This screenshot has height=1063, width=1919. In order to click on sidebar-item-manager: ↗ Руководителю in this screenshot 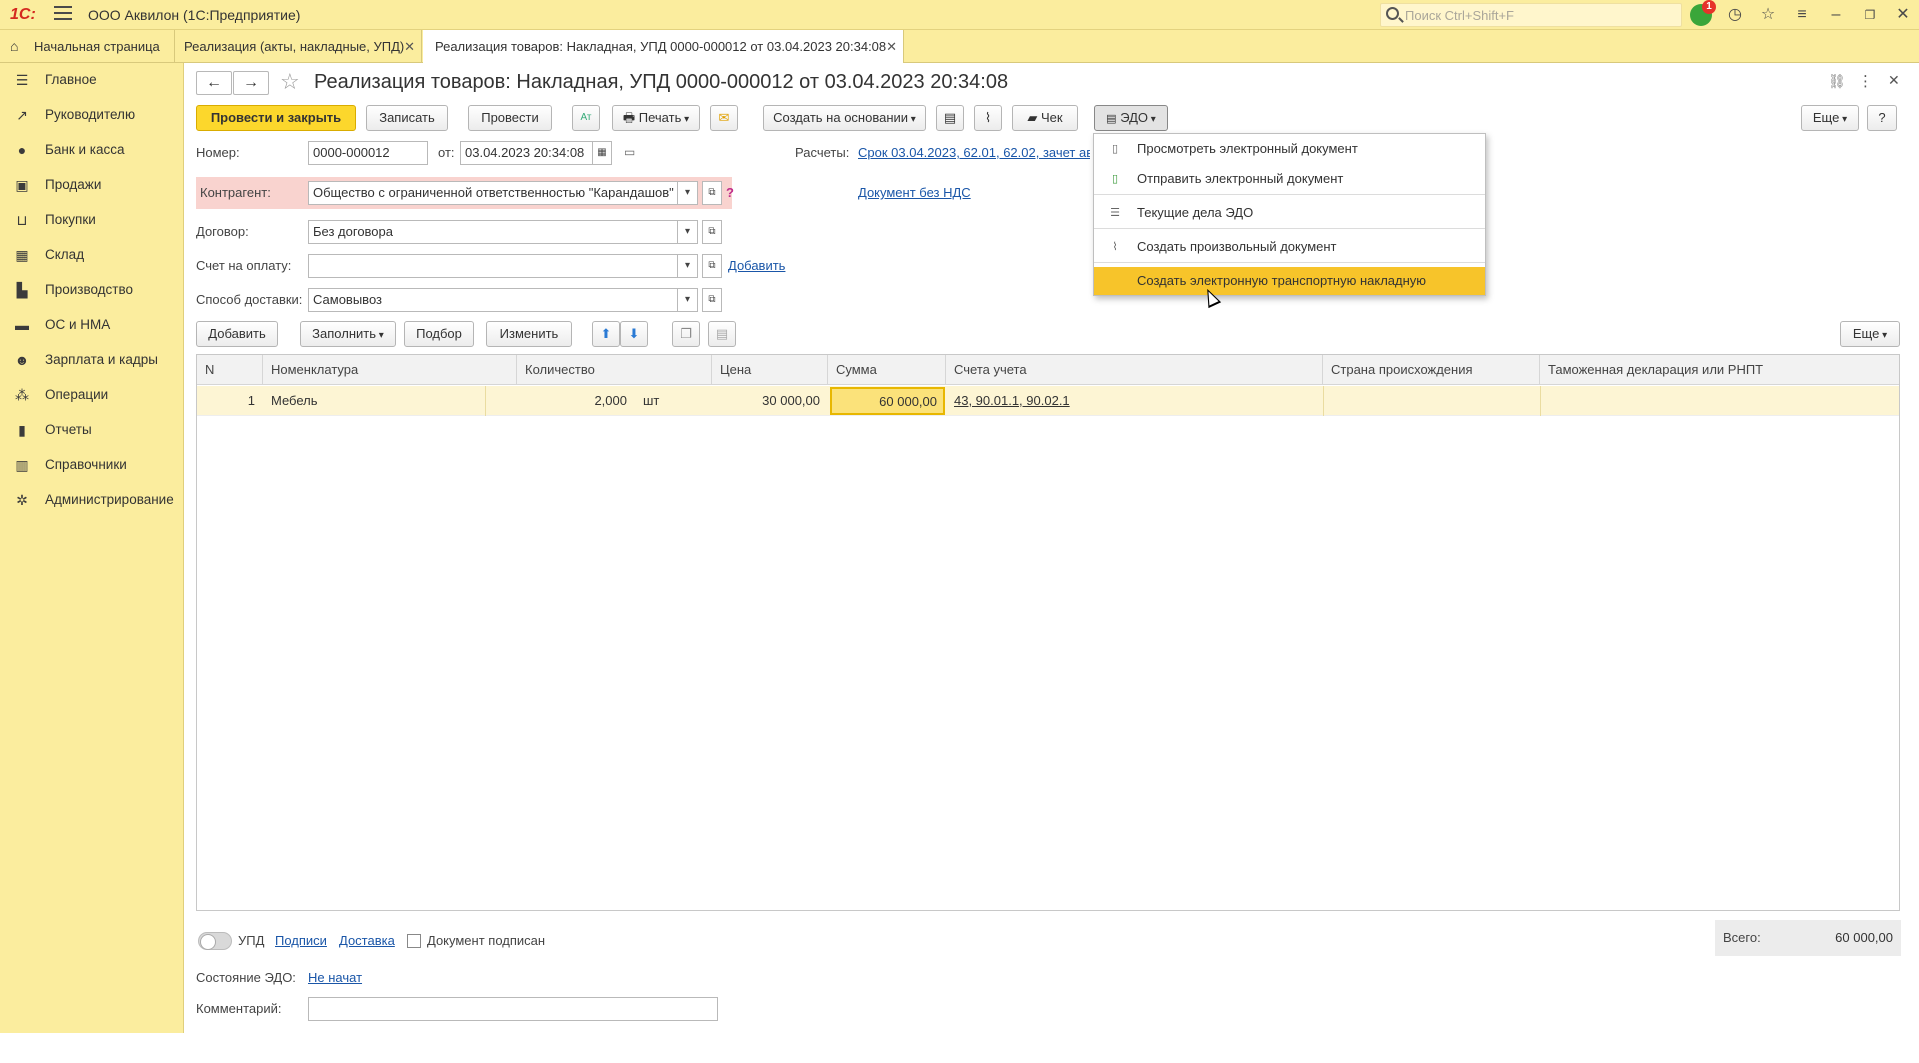, I will do `click(92, 115)`.